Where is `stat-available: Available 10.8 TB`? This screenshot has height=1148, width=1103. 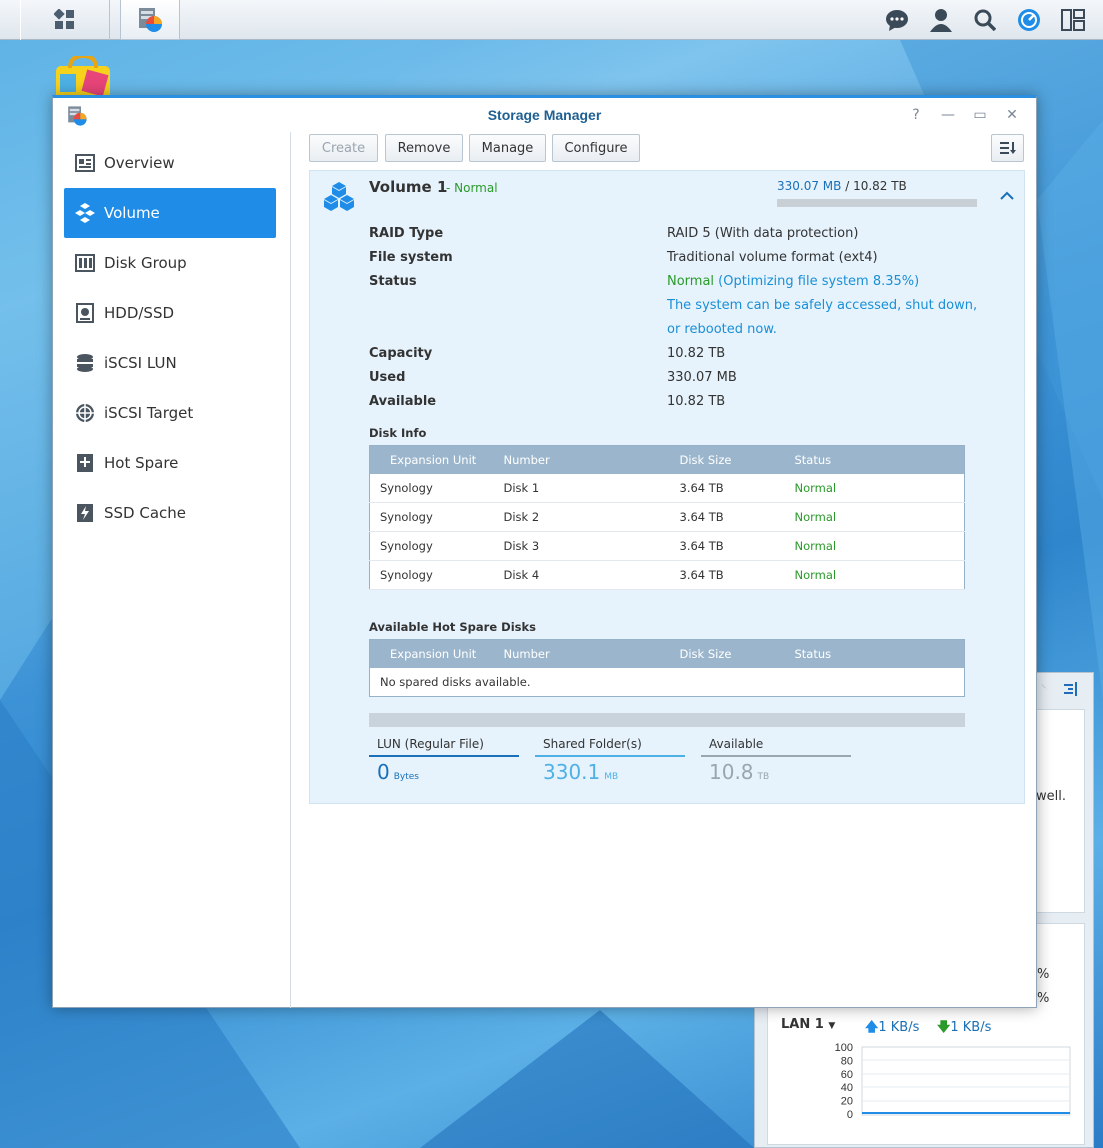
stat-available: Available 10.8 TB is located at coordinates (776, 760).